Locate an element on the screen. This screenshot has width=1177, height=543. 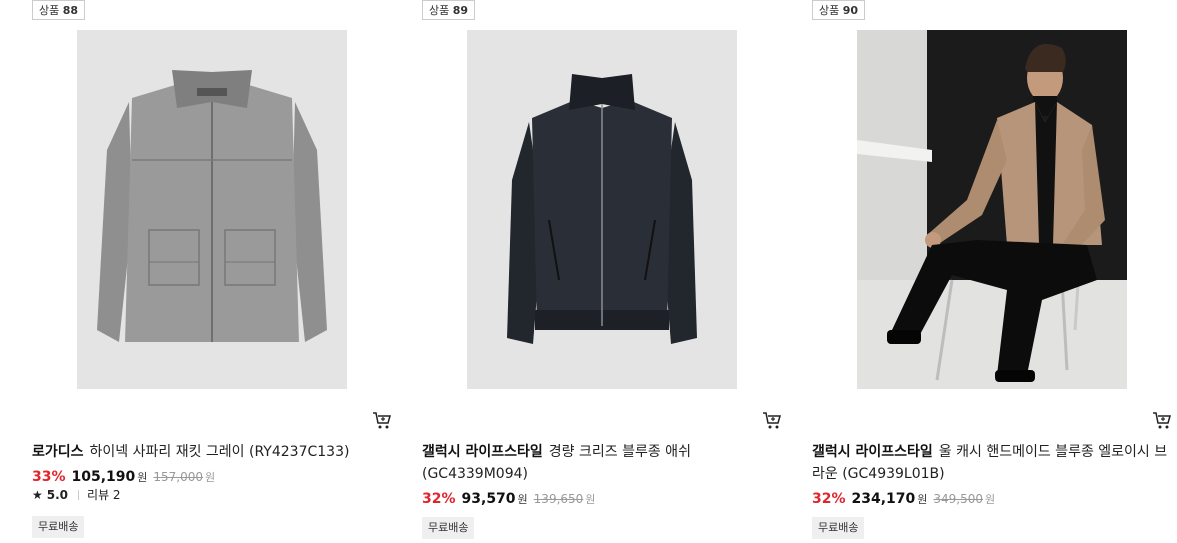
sale-price: 234,170 is located at coordinates (883, 499).